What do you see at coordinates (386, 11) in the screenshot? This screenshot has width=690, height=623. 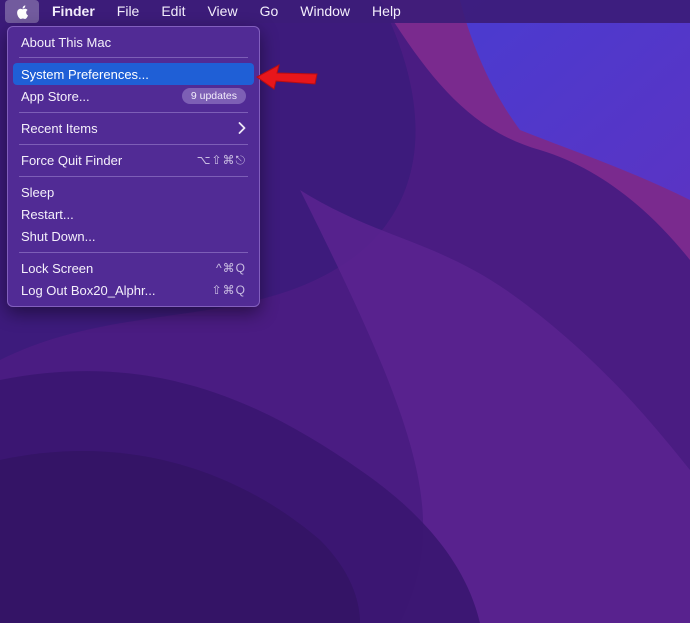 I see `menubar-help: Help` at bounding box center [386, 11].